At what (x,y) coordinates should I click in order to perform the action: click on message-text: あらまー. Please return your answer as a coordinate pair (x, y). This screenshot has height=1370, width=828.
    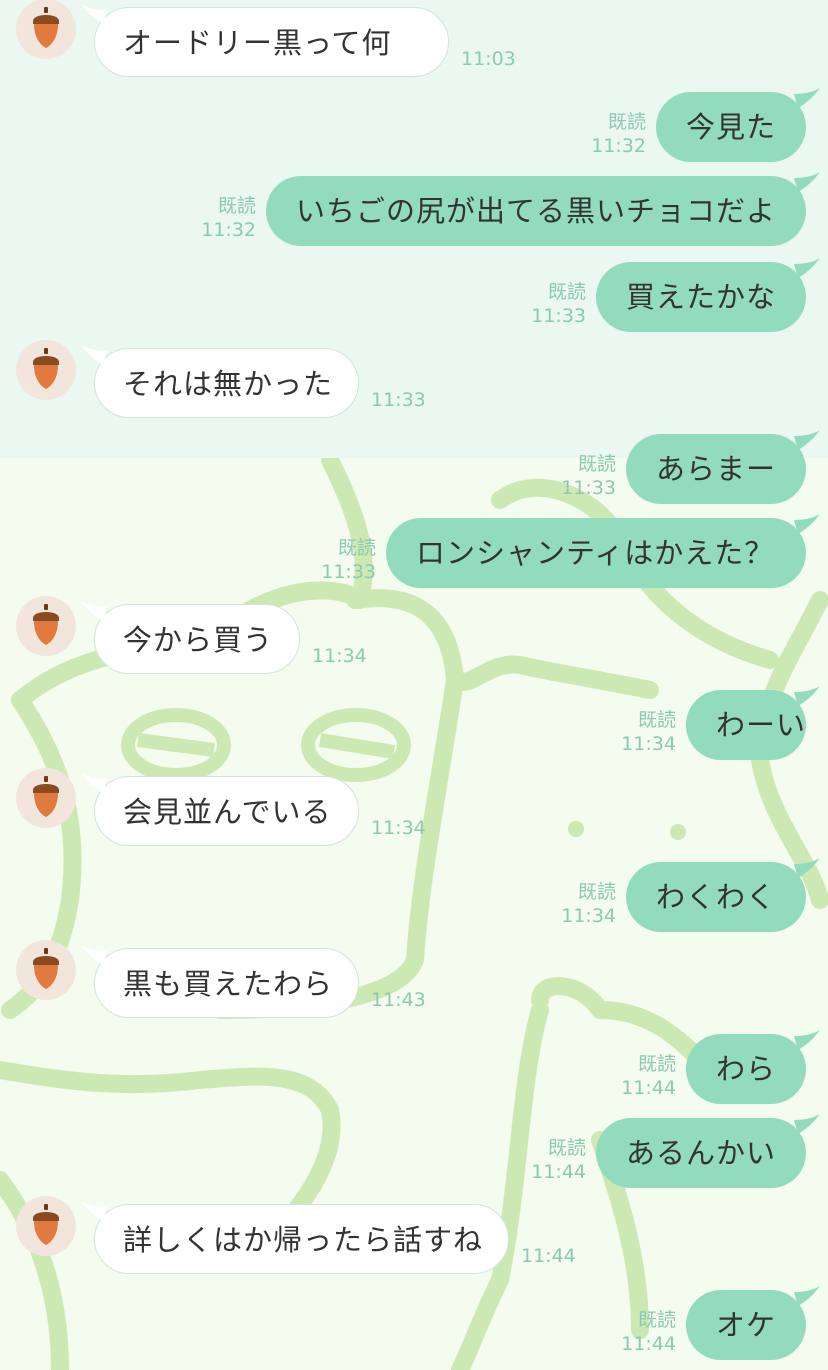
    Looking at the image, I should click on (716, 469).